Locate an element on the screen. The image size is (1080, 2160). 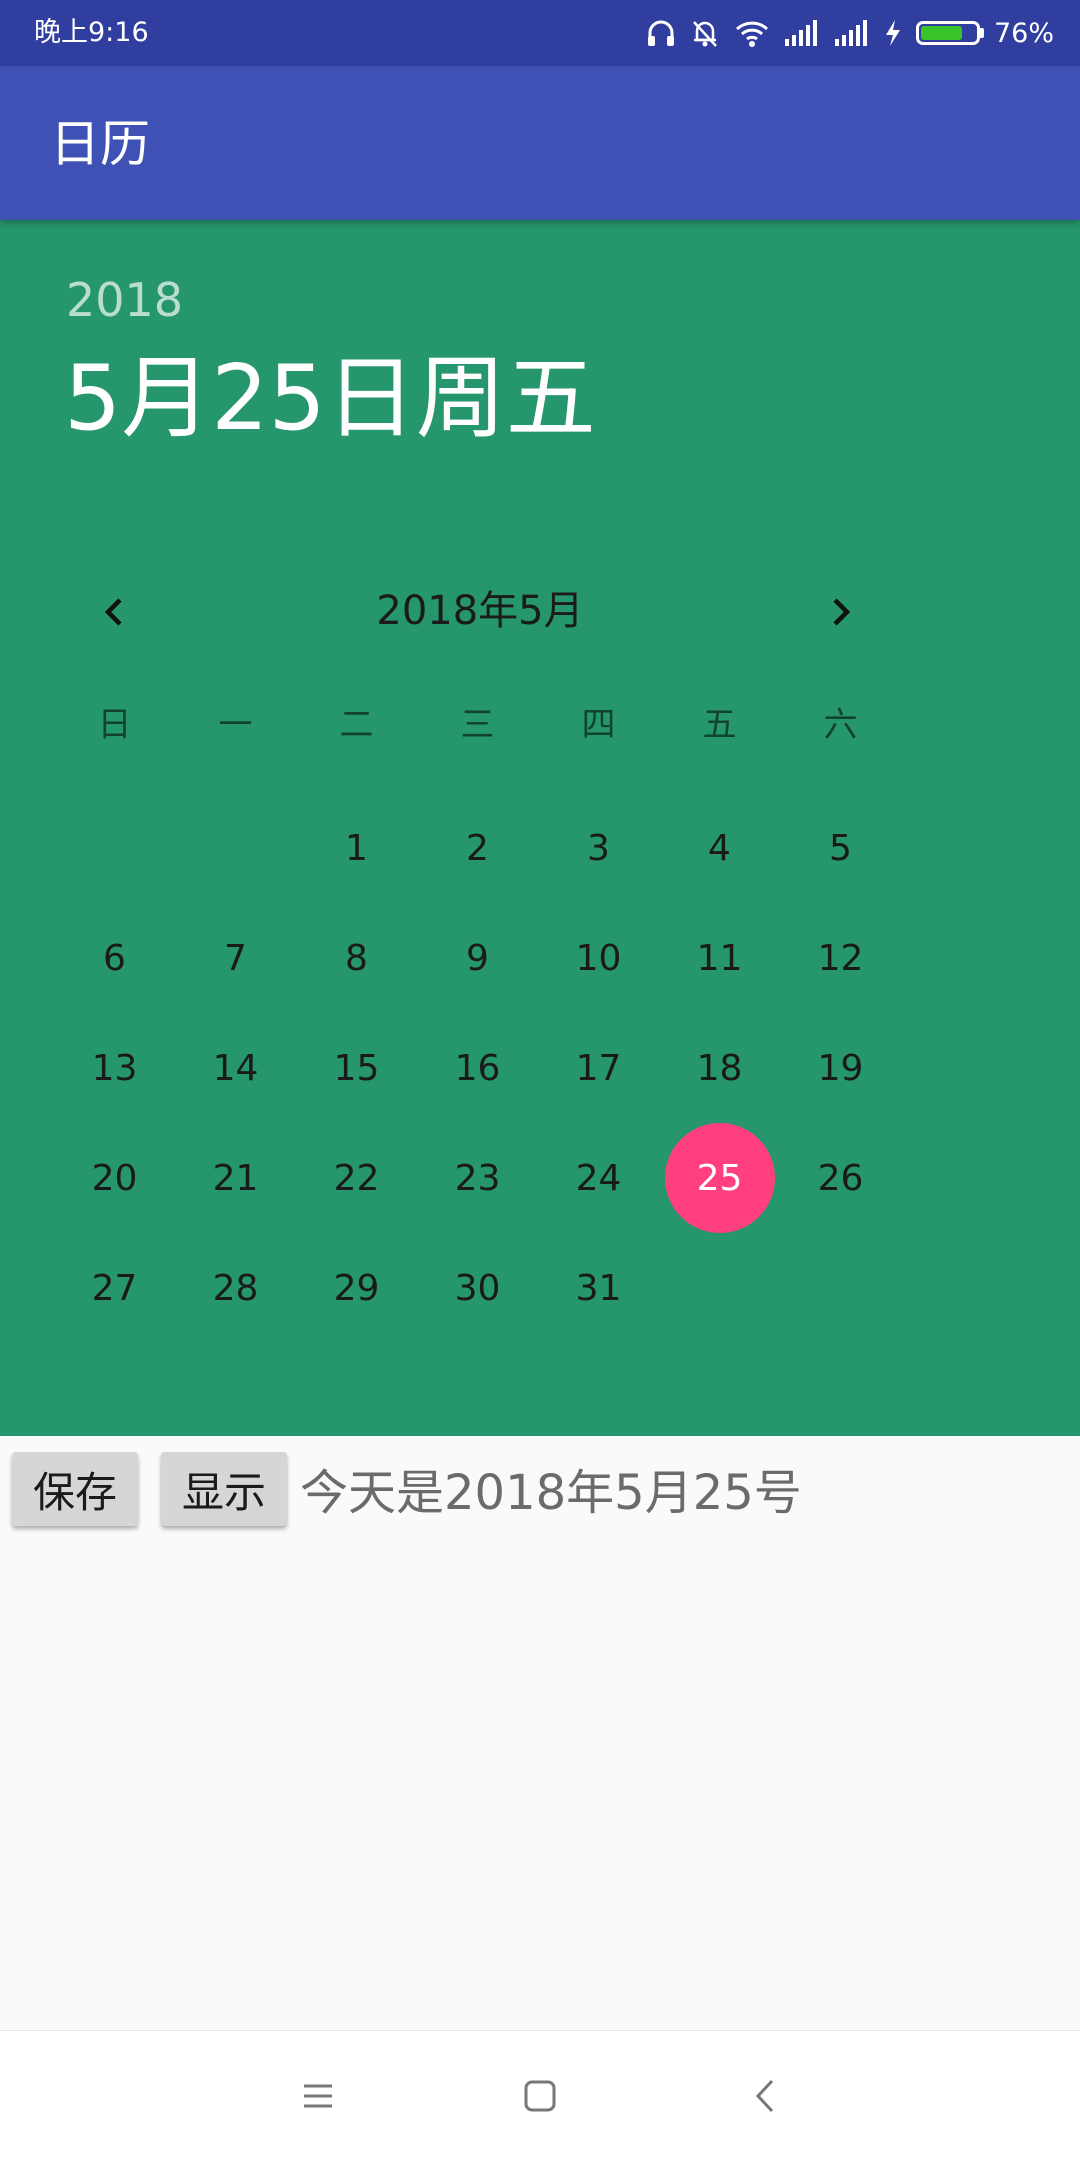
day-number: 21 is located at coordinates (235, 1178).